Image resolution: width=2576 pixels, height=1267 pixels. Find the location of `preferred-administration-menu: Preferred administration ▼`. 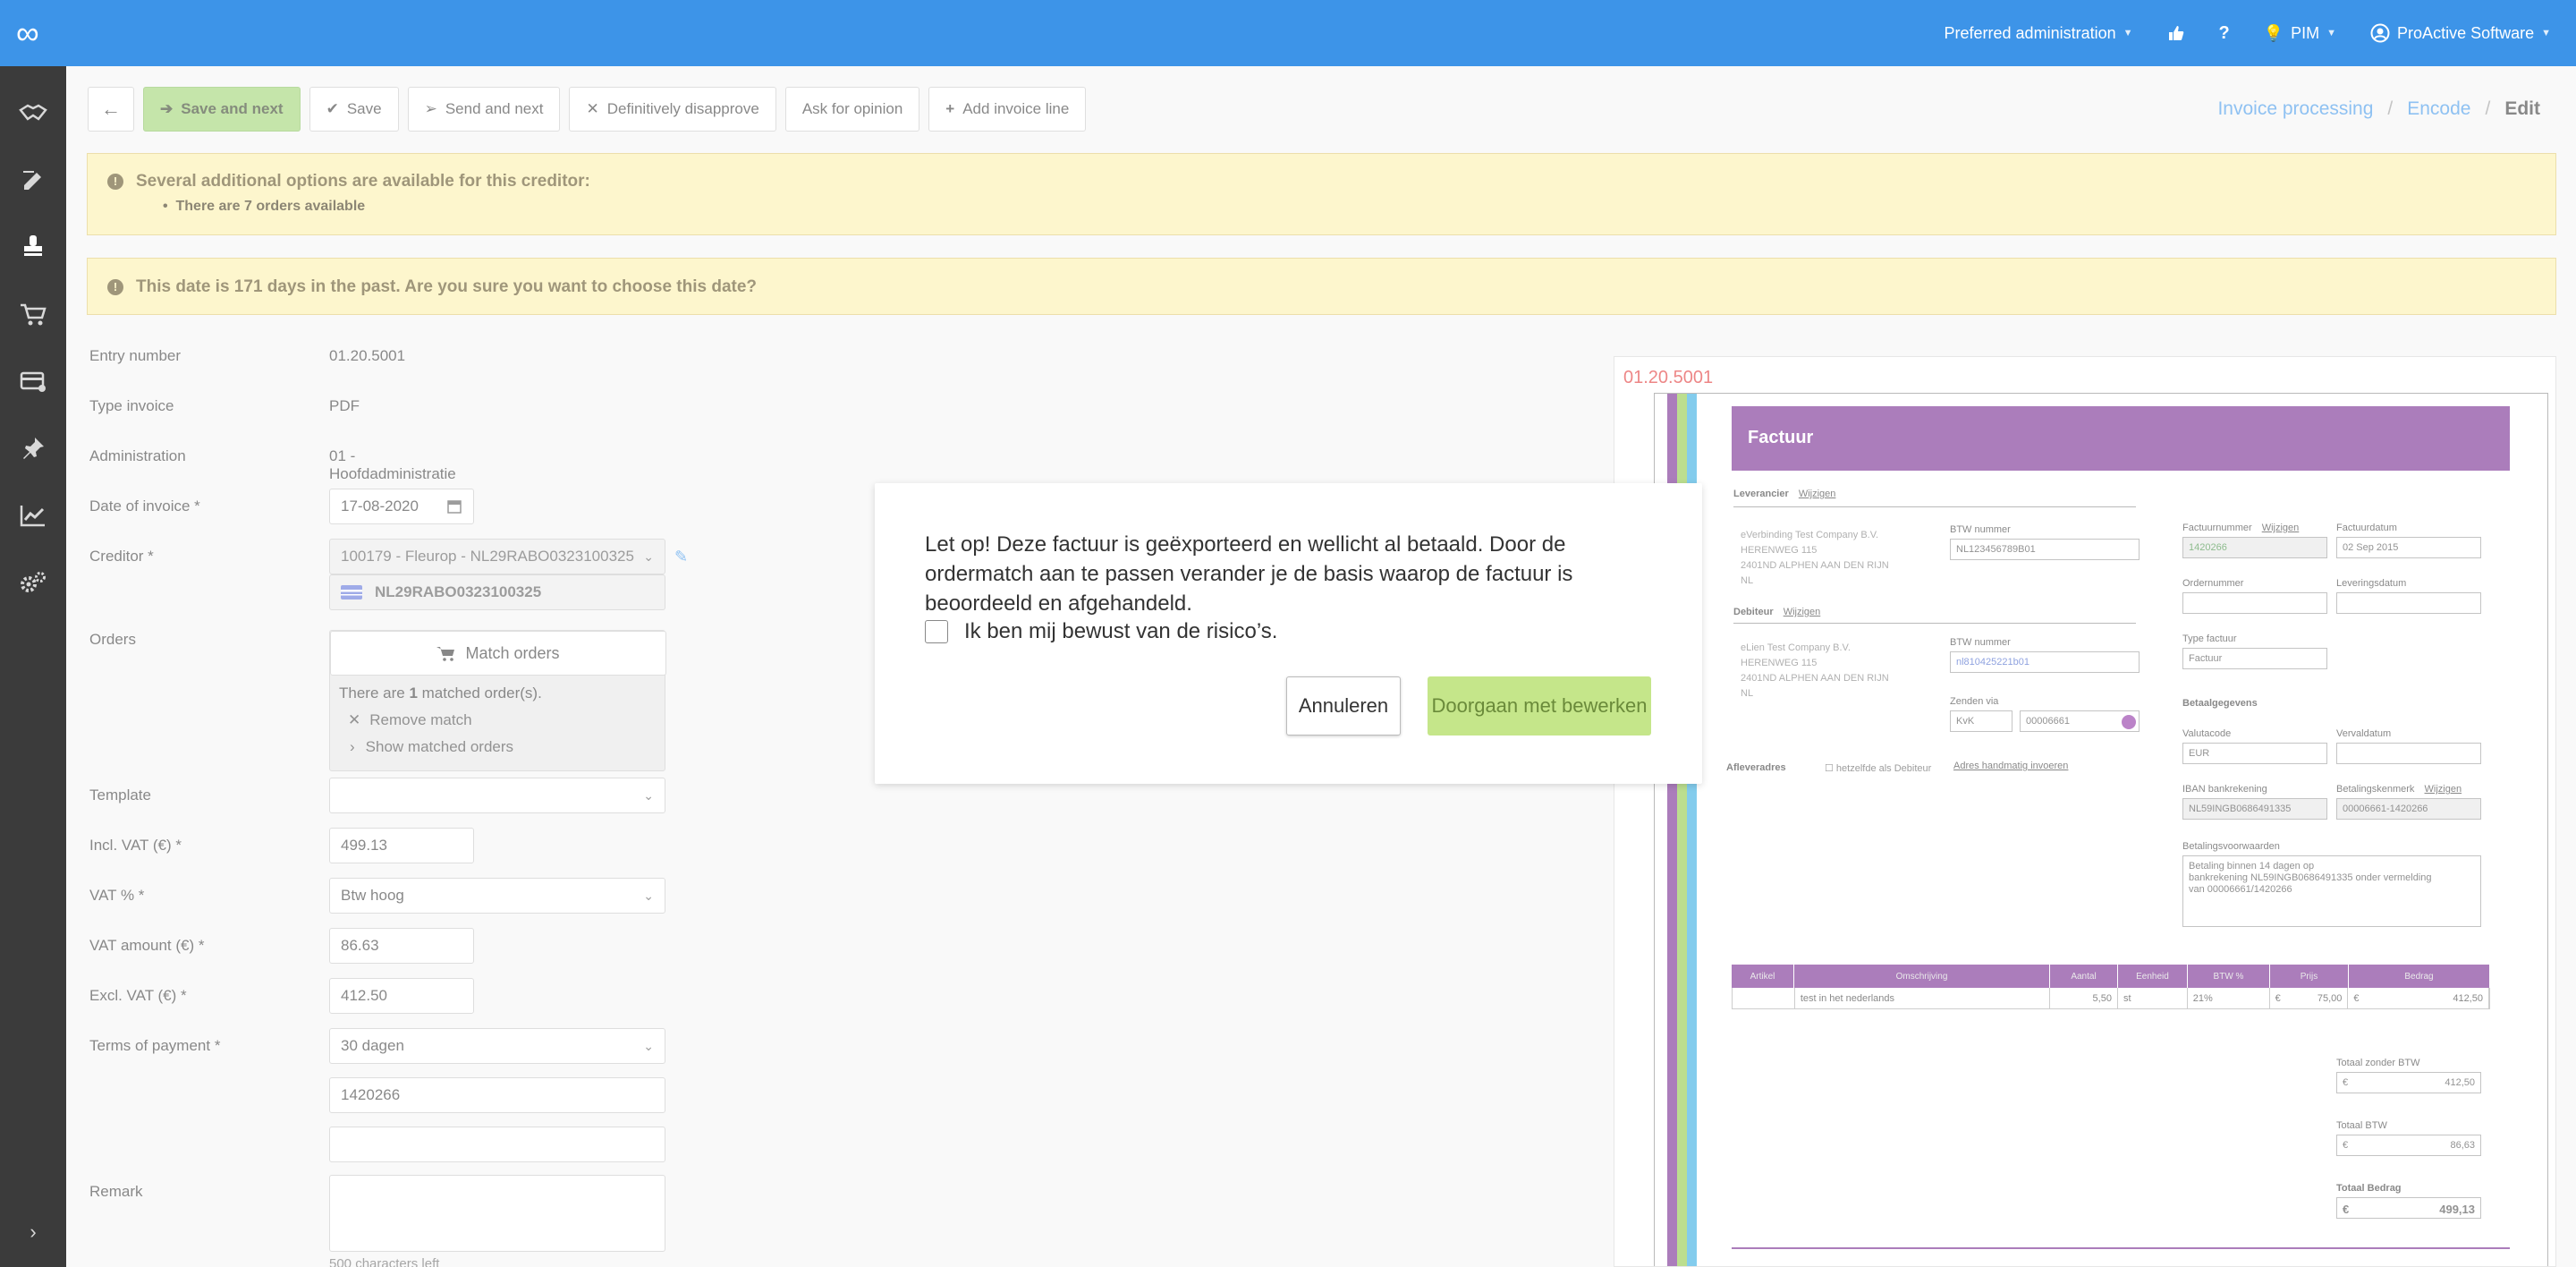

preferred-administration-menu: Preferred administration ▼ is located at coordinates (2039, 33).